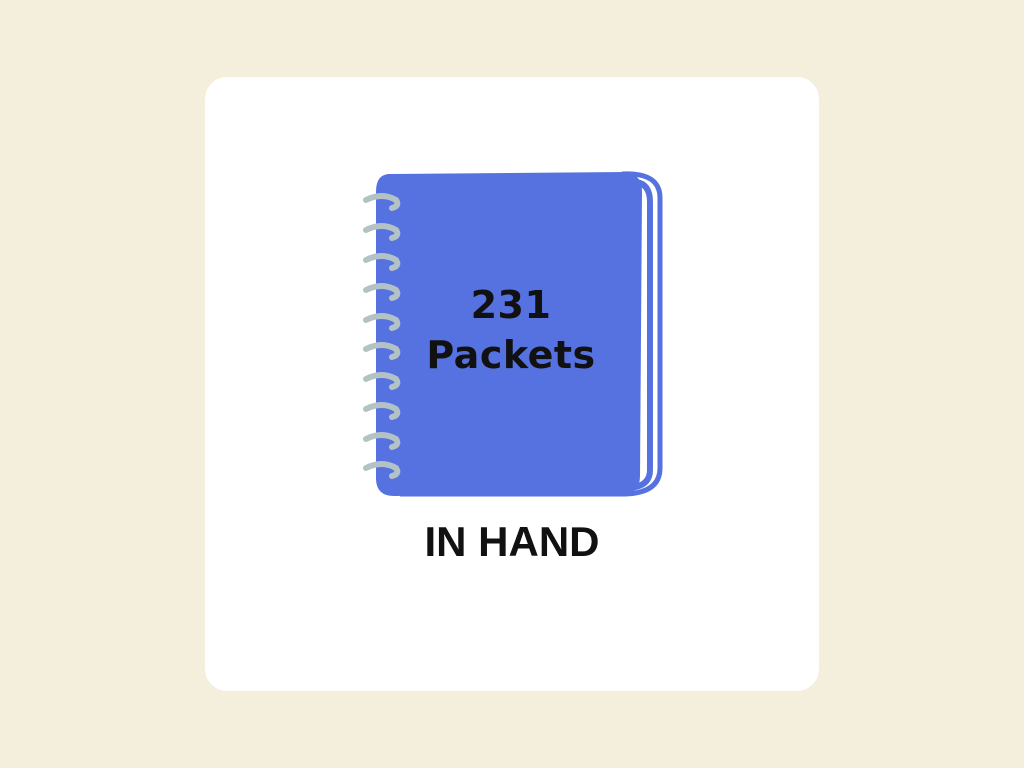 Image resolution: width=1024 pixels, height=768 pixels. Describe the element at coordinates (511, 305) in the screenshot. I see `packet-count: 231` at that location.